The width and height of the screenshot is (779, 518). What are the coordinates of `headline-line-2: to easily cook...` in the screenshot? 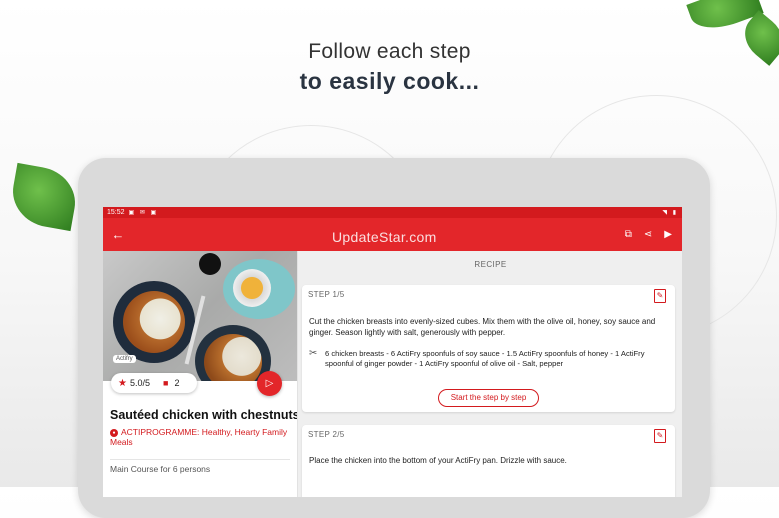 It's located at (389, 81).